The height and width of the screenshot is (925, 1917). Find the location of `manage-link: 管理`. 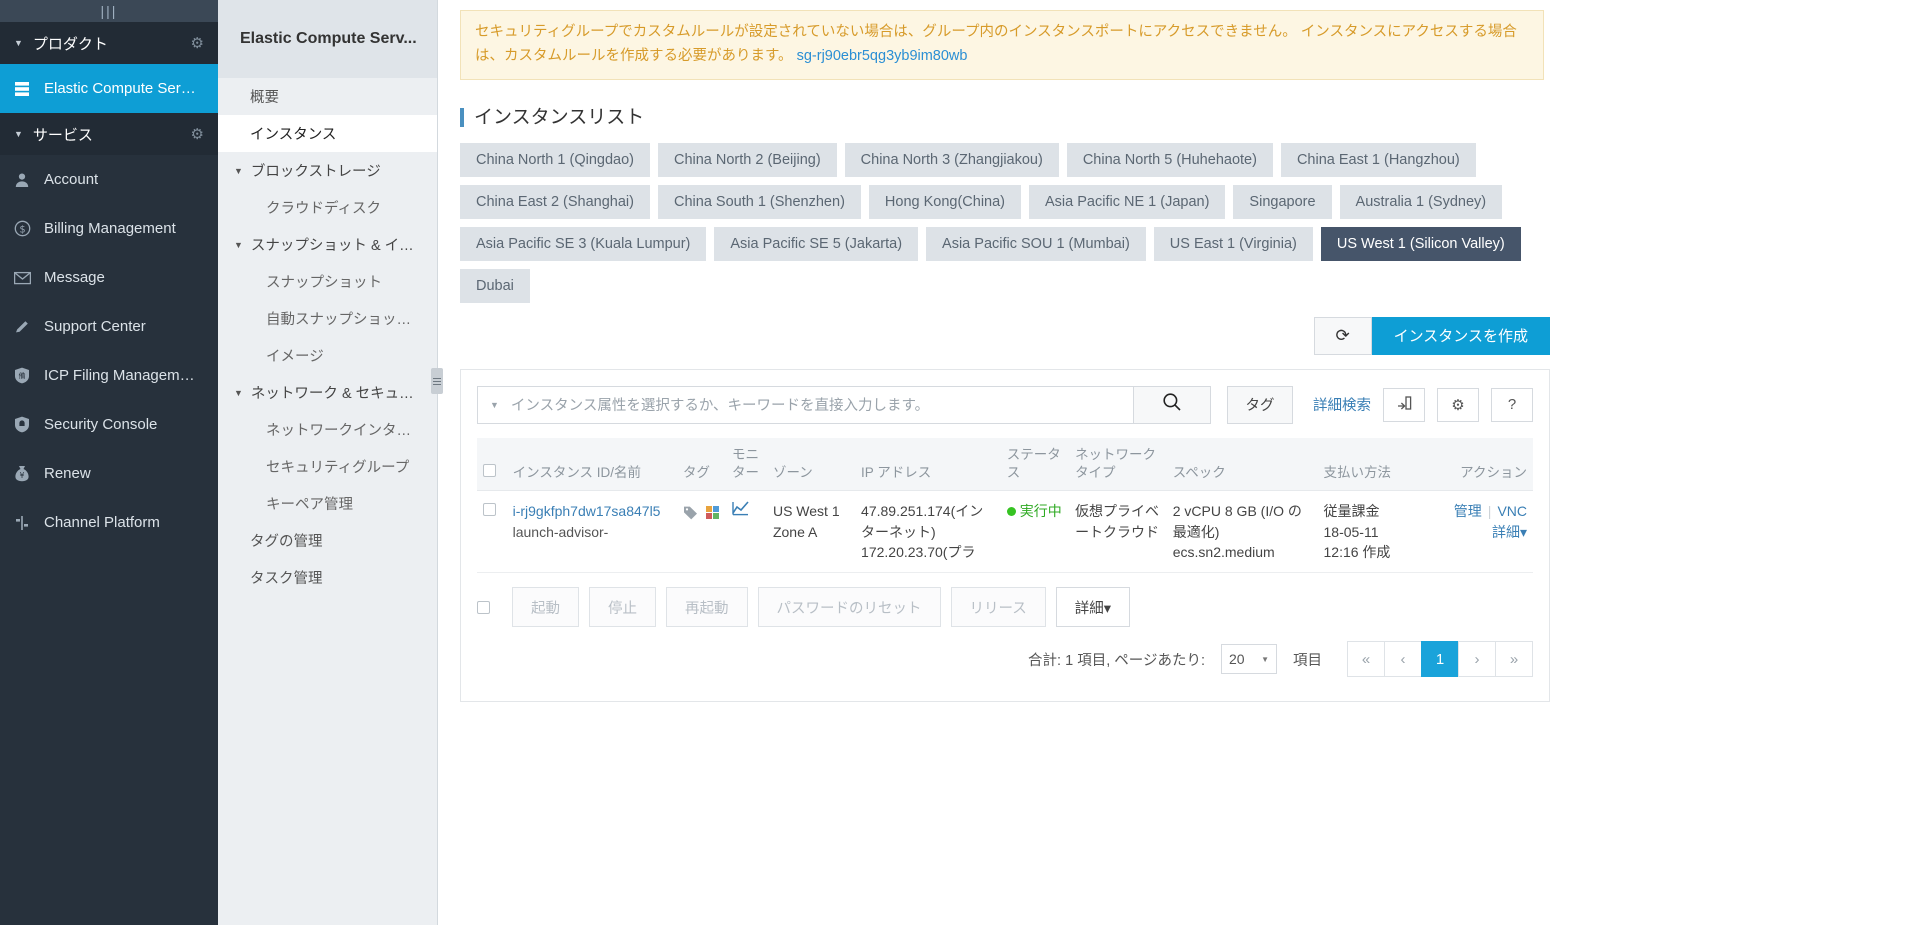

manage-link: 管理 is located at coordinates (1468, 511).